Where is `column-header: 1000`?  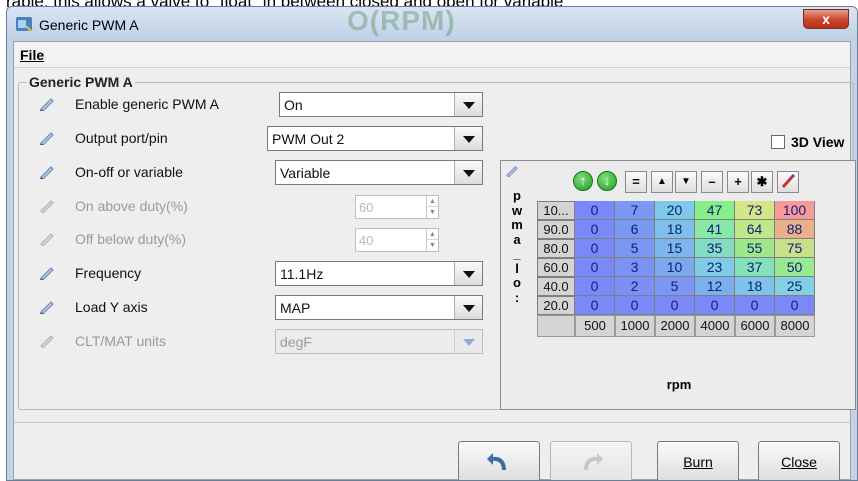 column-header: 1000 is located at coordinates (635, 326).